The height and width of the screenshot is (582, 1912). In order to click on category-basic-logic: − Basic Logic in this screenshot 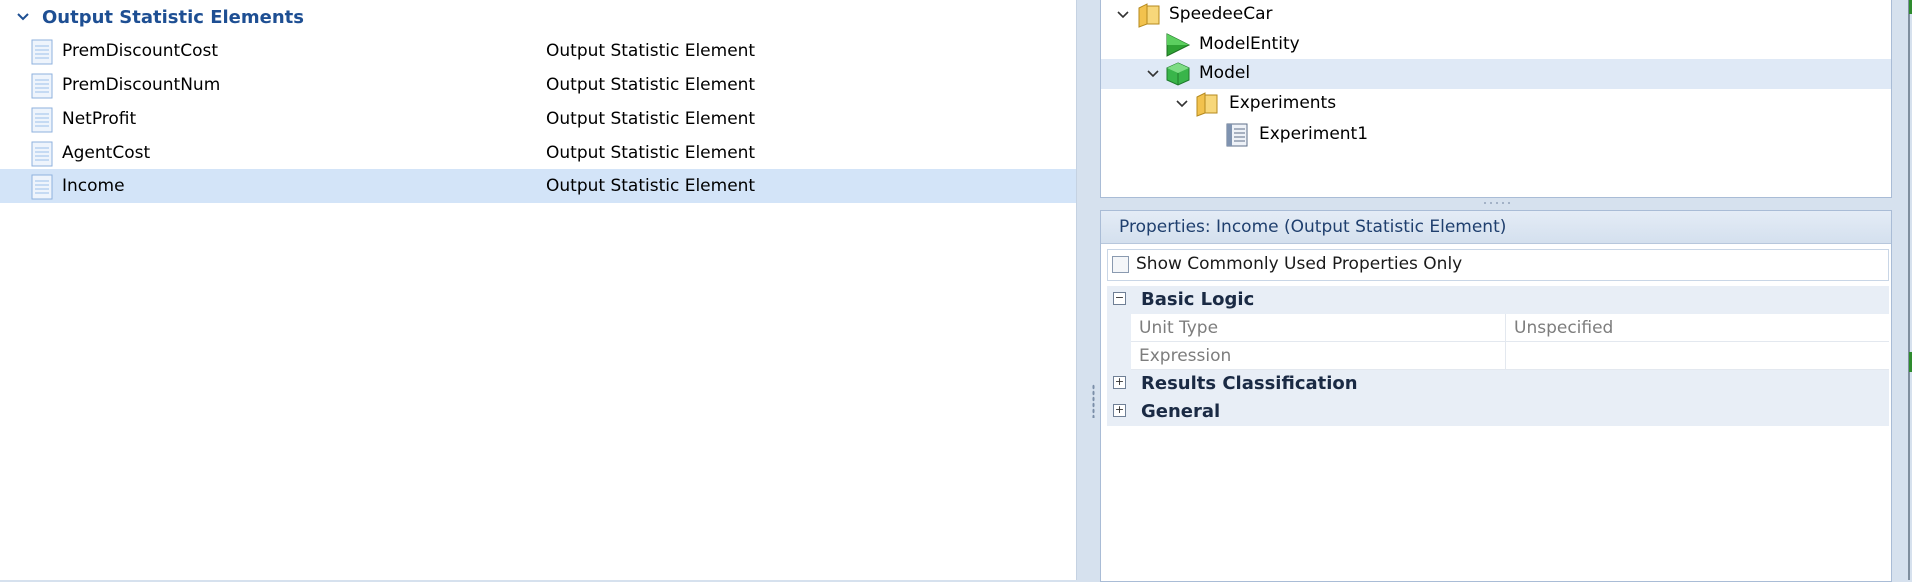, I will do `click(1498, 300)`.